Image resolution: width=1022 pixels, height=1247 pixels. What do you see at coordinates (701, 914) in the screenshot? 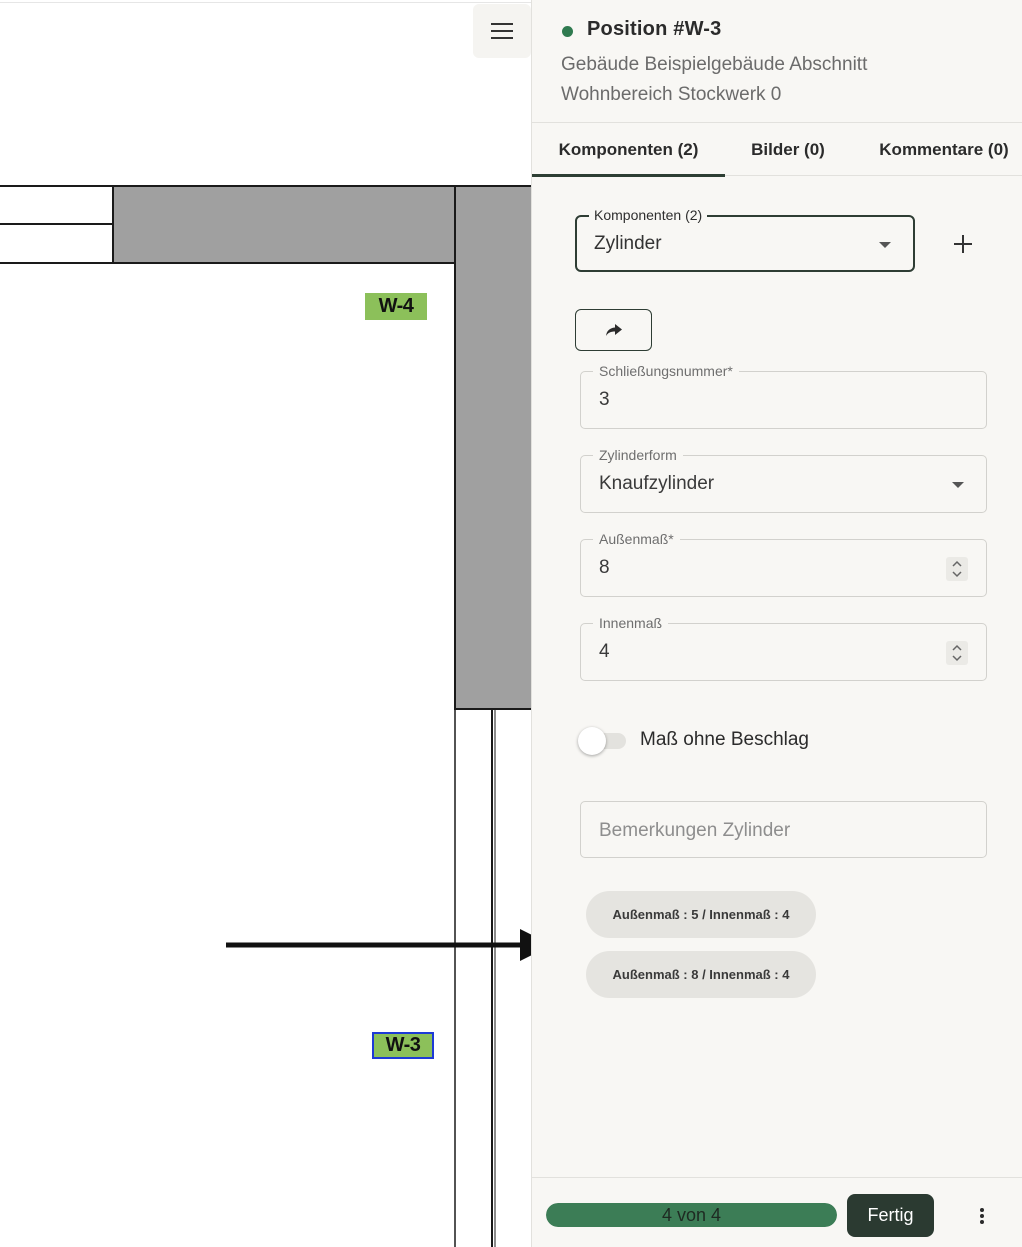
I see `suggestion-chip: Außenmaß : 5 / Innenmaß : 4` at bounding box center [701, 914].